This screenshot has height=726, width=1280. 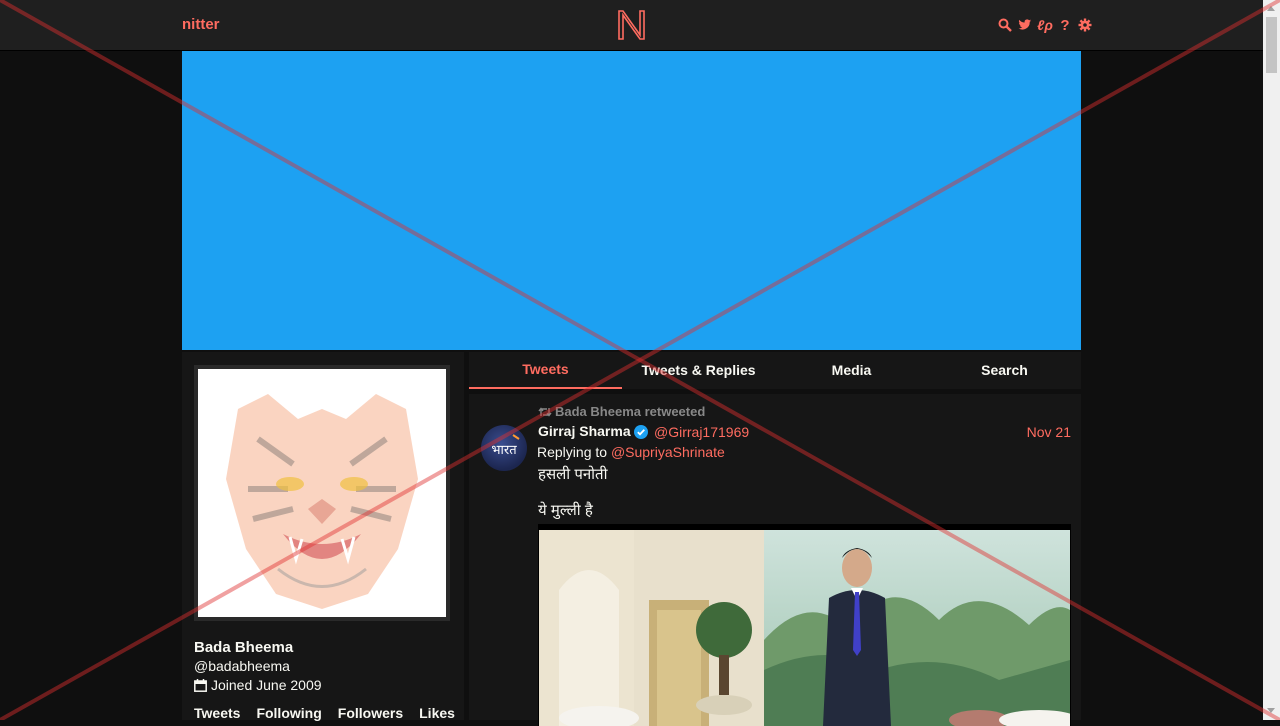 I want to click on replying-to: Replying to @SupriyaShrinate, so click(x=631, y=452).